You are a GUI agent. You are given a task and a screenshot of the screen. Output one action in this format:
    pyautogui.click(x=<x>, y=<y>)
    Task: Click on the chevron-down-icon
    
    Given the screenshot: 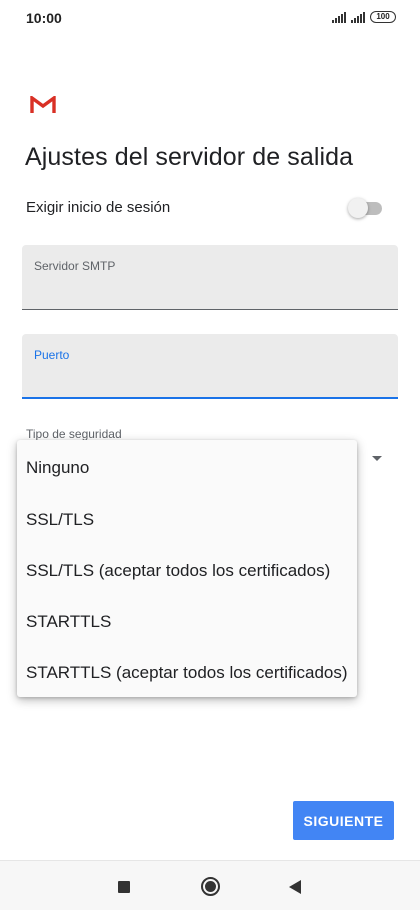 What is the action you would take?
    pyautogui.click(x=377, y=458)
    